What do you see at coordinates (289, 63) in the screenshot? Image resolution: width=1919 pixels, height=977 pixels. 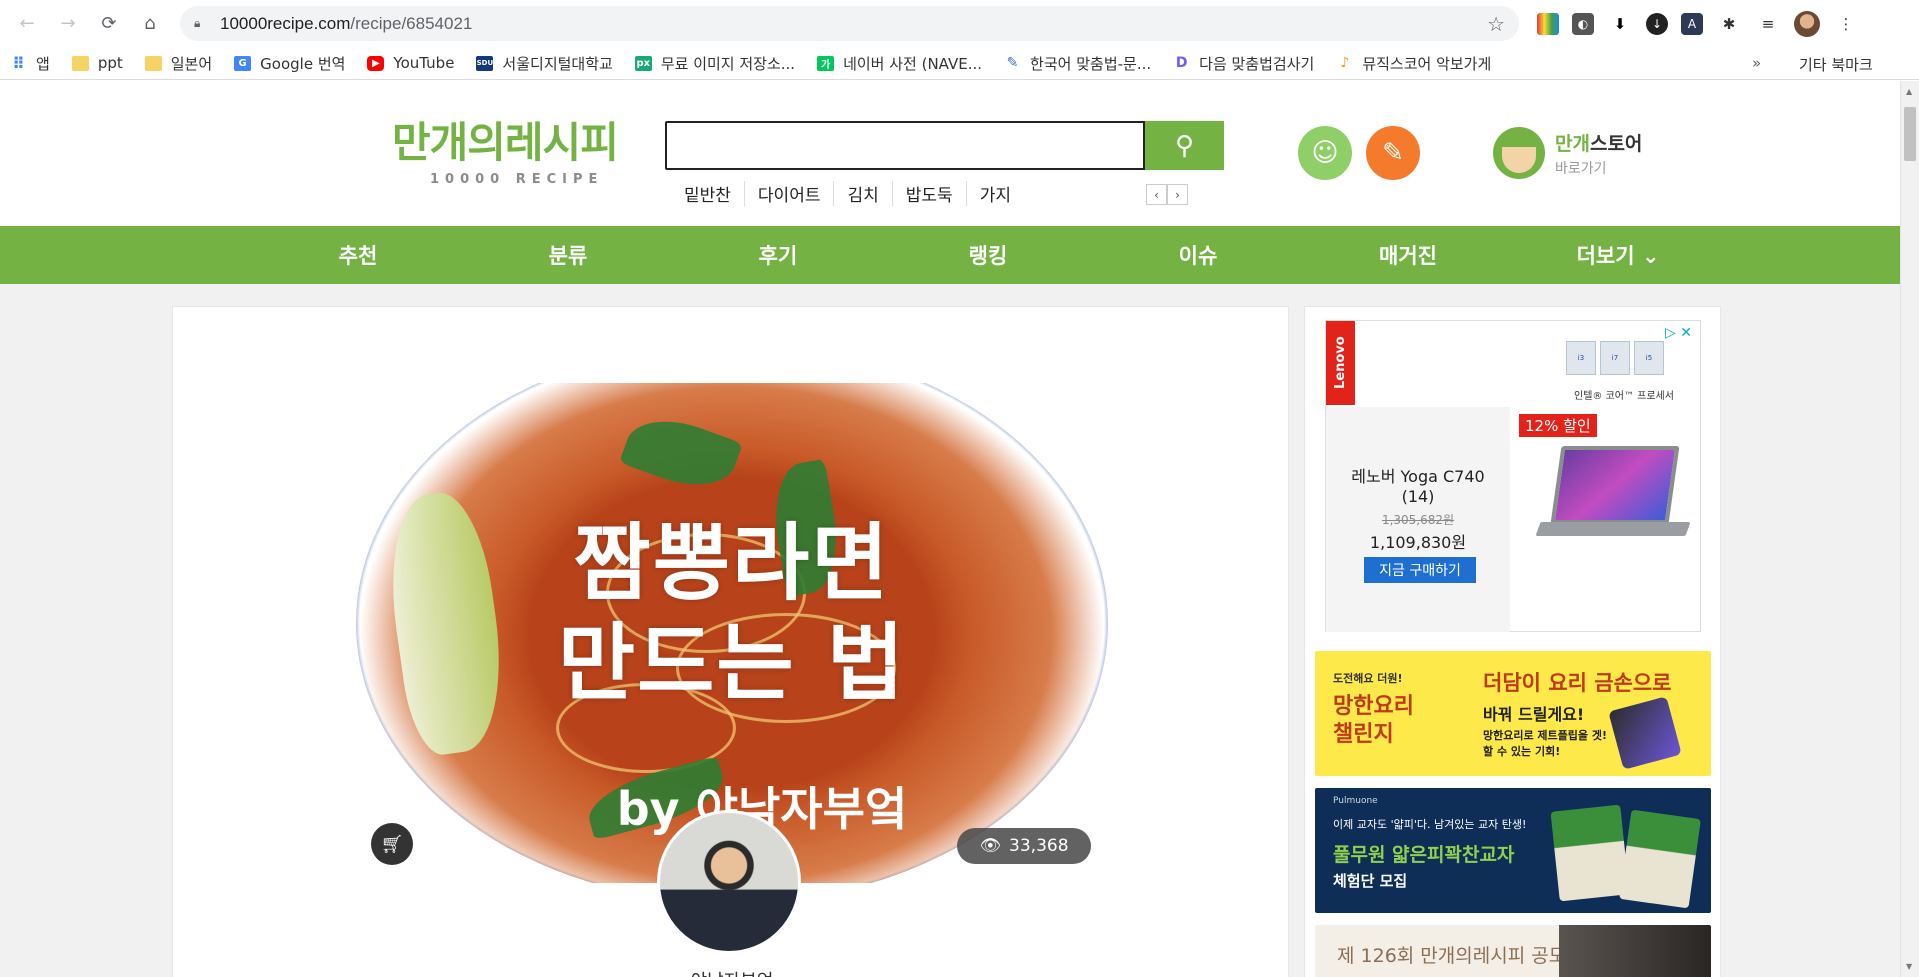 I see `bookmark-google-translate: G Google 번역` at bounding box center [289, 63].